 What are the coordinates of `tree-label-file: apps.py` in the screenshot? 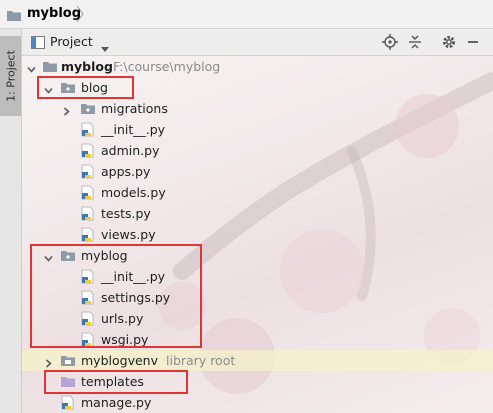 It's located at (126, 171).